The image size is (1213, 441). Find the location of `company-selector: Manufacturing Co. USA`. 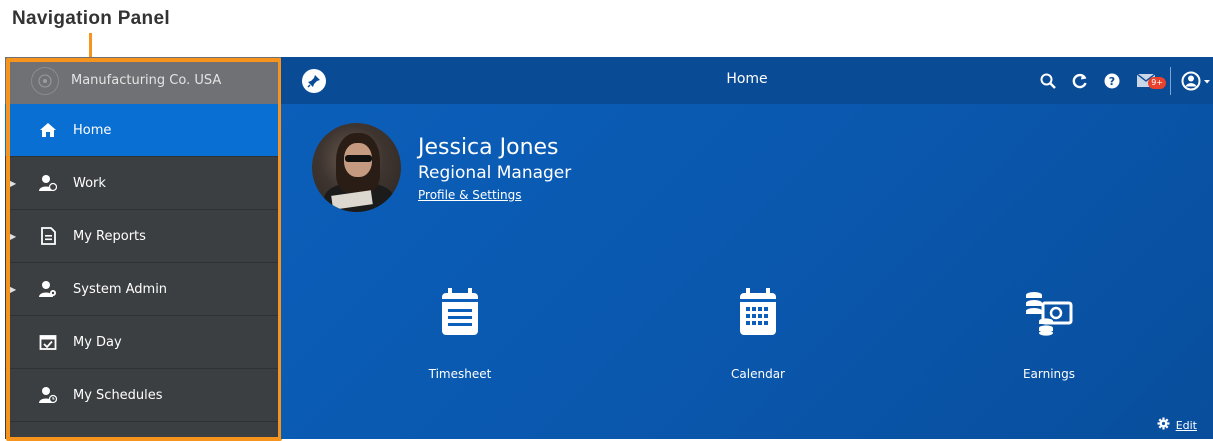

company-selector: Manufacturing Co. USA is located at coordinates (143, 80).